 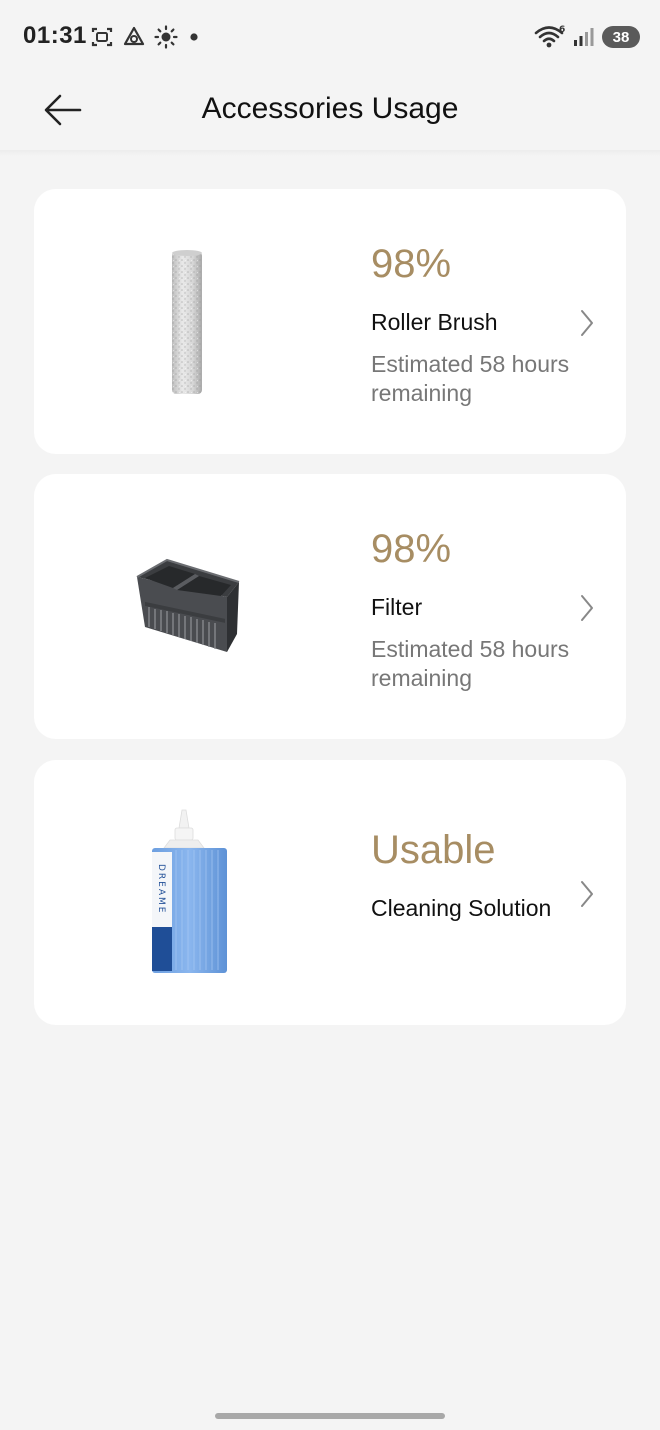 I want to click on brightness-icon, so click(x=166, y=37).